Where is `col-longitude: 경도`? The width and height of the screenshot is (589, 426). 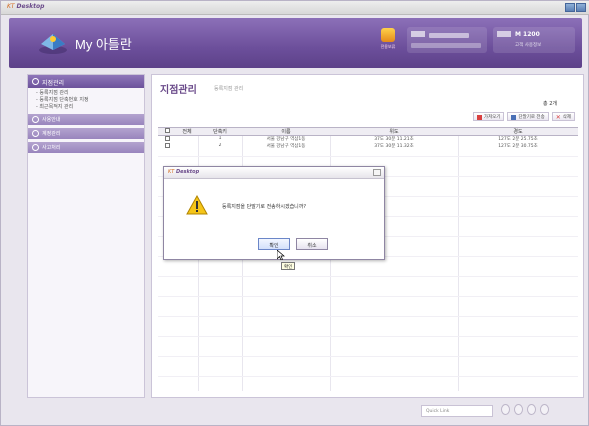
col-longitude: 경도 is located at coordinates (518, 132).